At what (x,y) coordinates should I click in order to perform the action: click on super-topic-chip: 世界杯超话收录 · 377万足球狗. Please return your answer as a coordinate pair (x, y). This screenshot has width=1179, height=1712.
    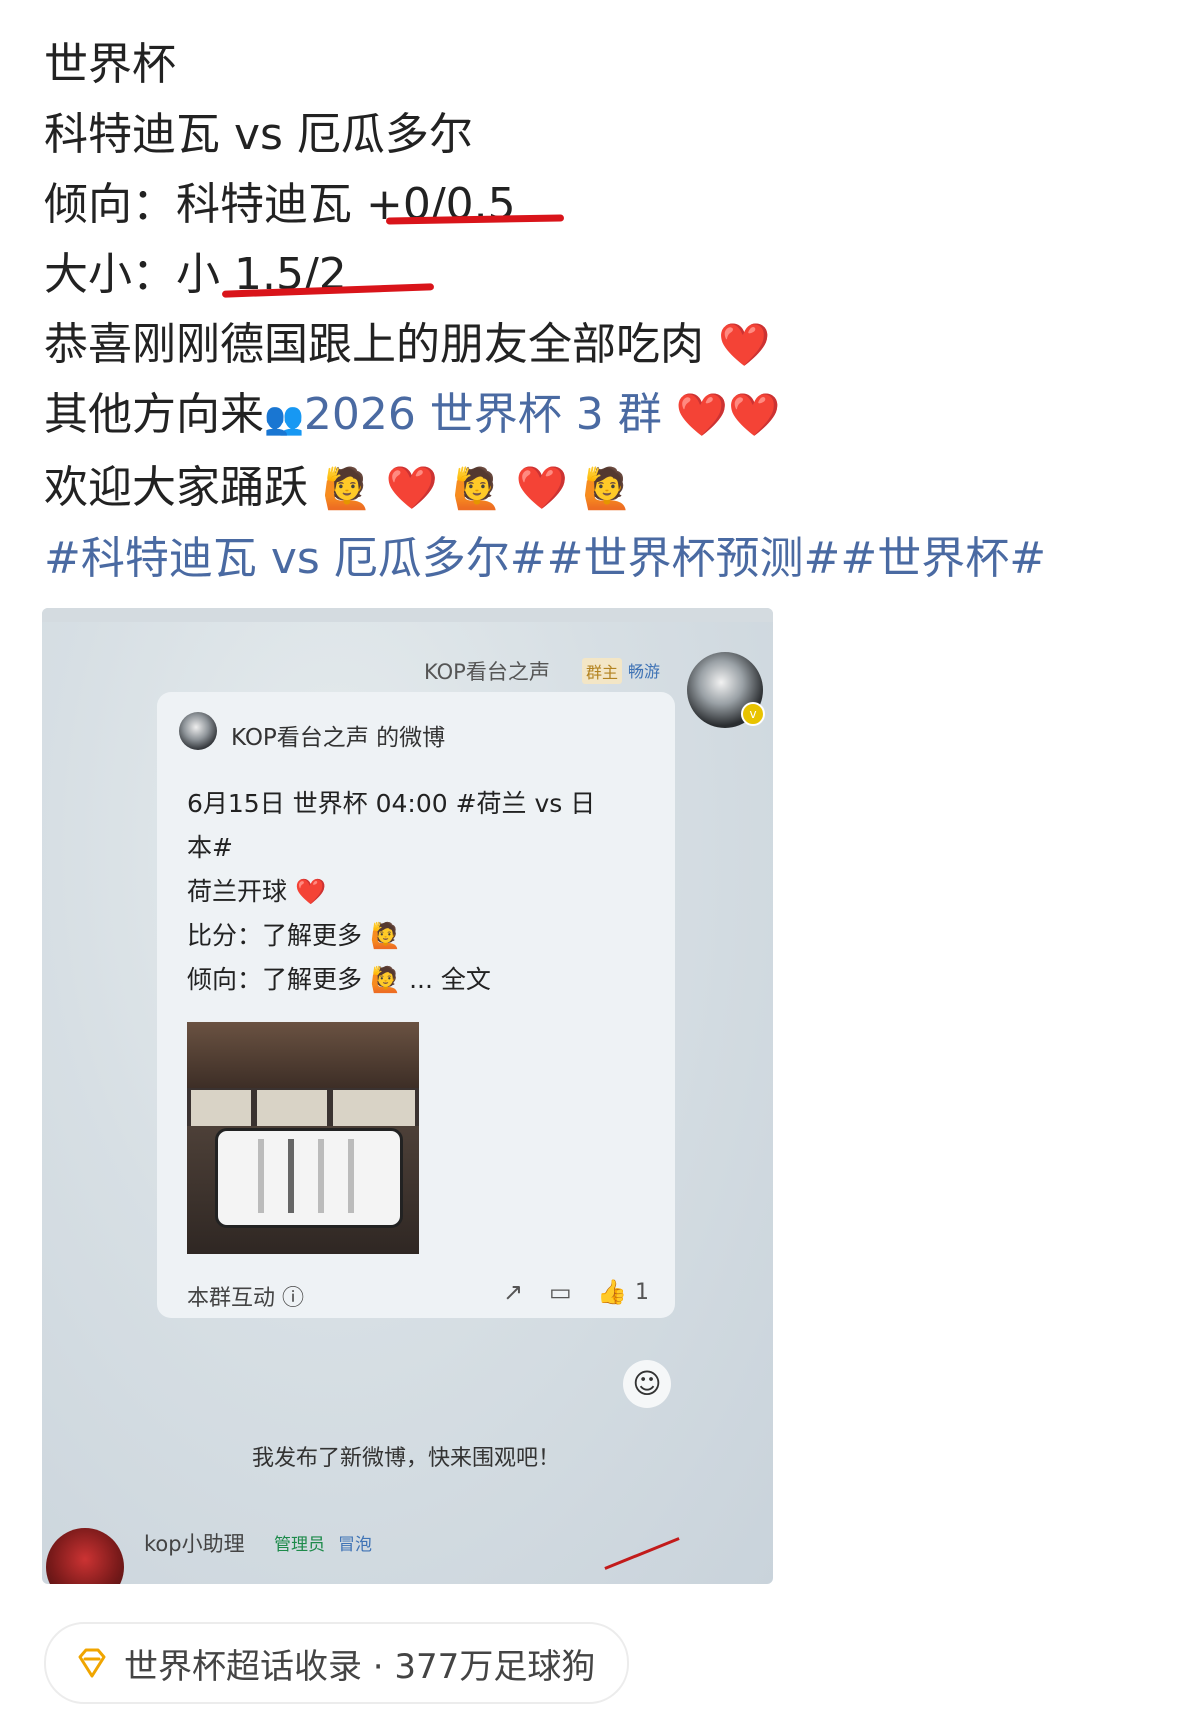
    Looking at the image, I should click on (337, 1663).